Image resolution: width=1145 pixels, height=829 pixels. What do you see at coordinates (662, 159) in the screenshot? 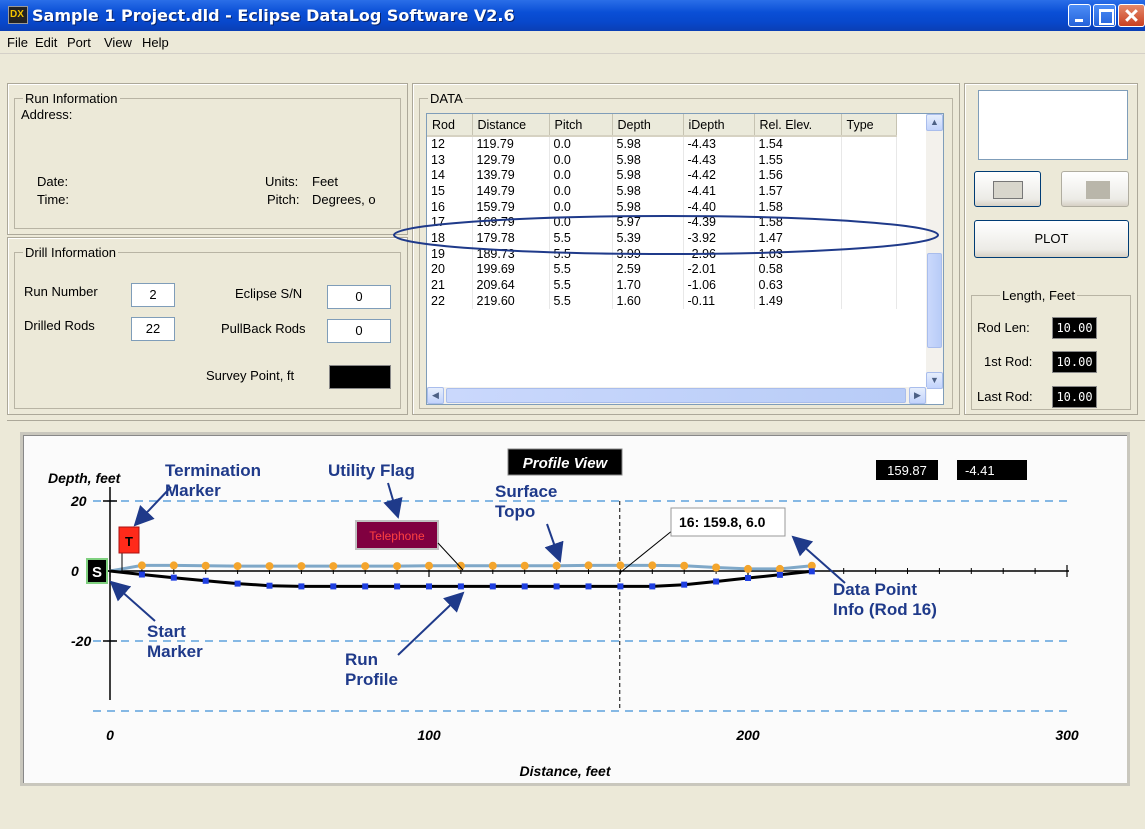
I see `table-row: 13 129.79 0.0 5.98 -4.43 1.55` at bounding box center [662, 159].